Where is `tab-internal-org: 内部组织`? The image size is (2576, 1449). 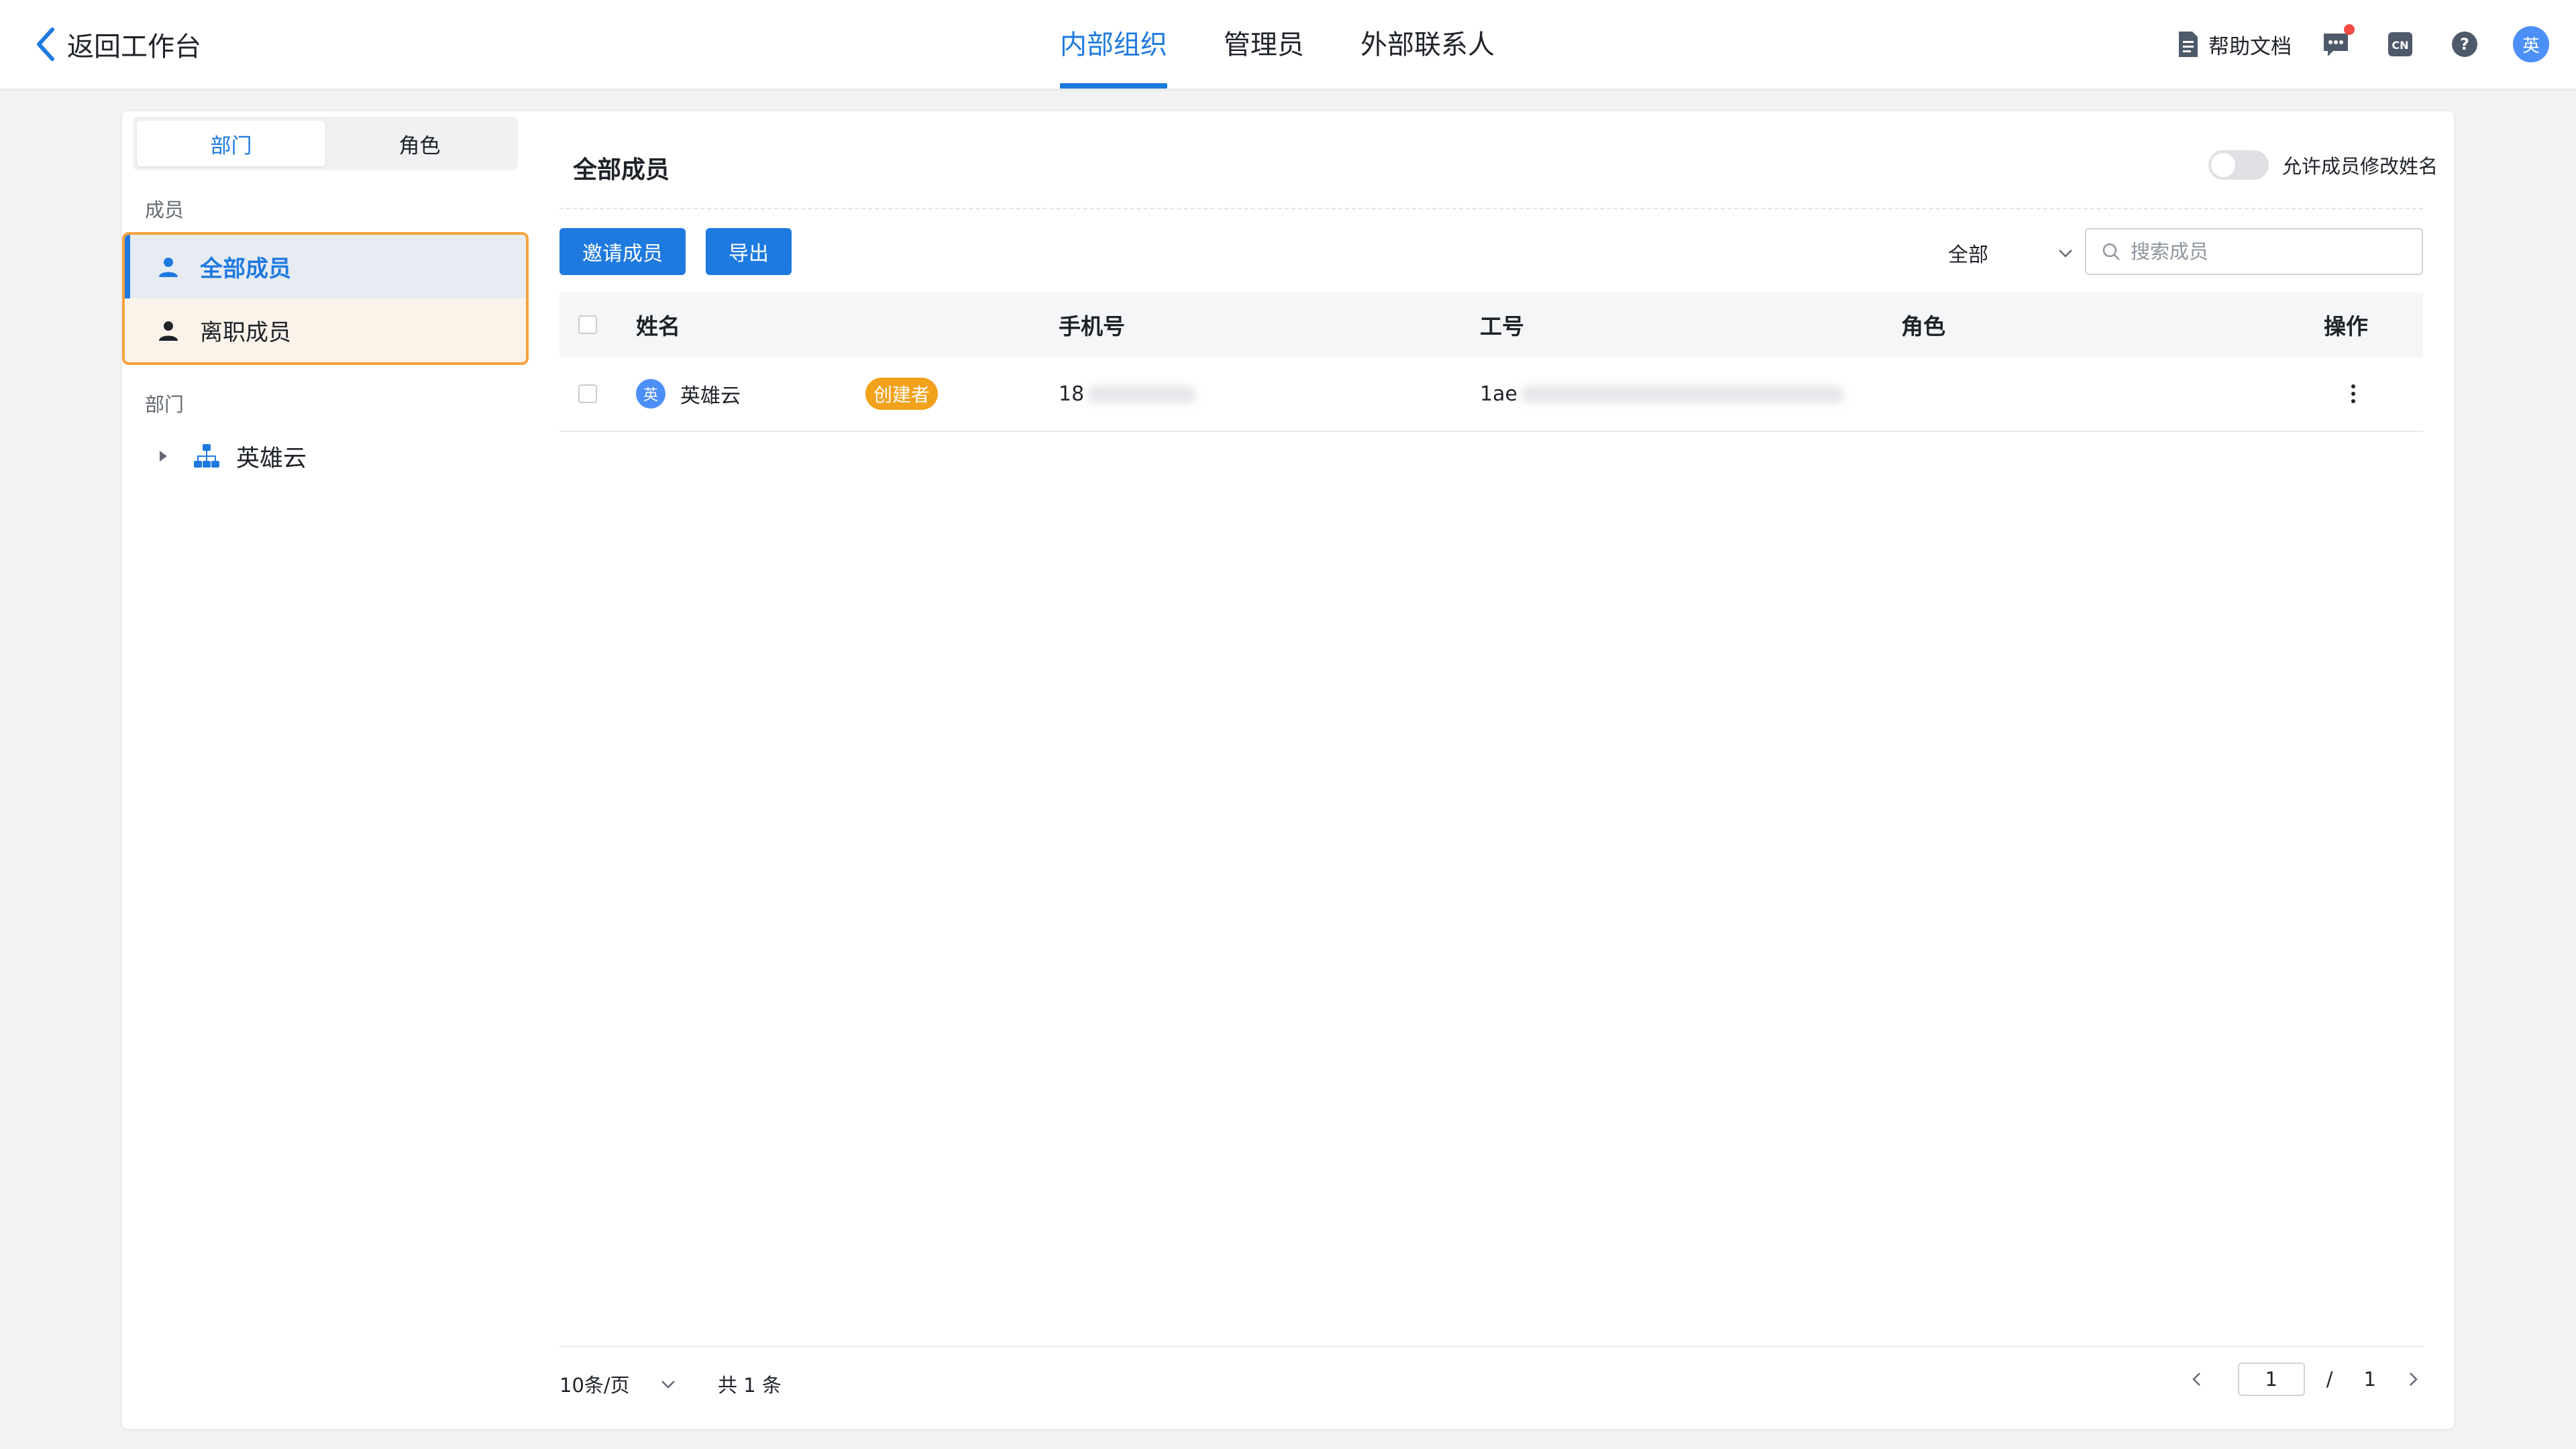 tab-internal-org: 内部组织 is located at coordinates (1113, 44).